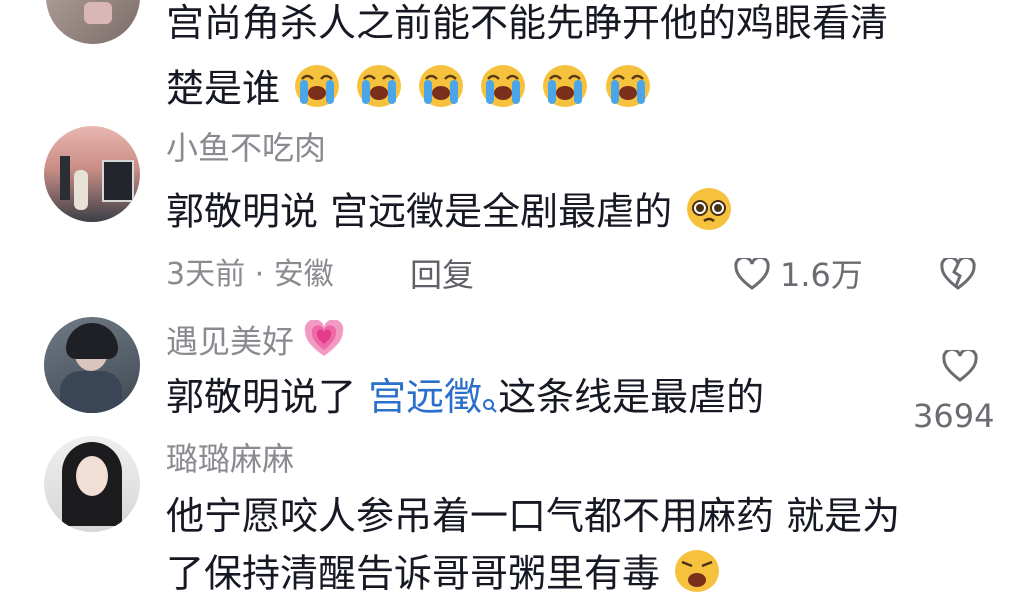 Image resolution: width=1024 pixels, height=604 pixels. Describe the element at coordinates (442, 275) in the screenshot. I see `reply-button: 回复` at that location.